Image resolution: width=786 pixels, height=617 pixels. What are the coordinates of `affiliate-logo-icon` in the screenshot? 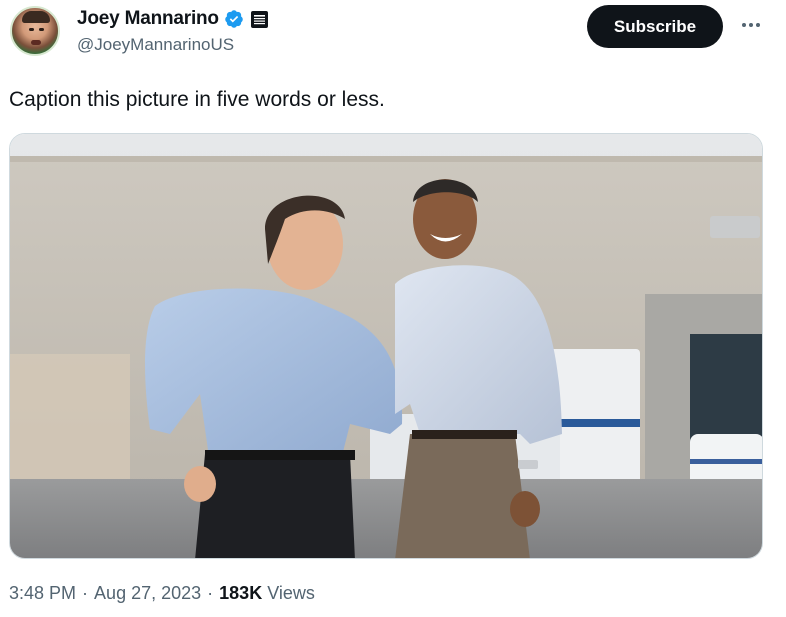 It's located at (259, 19).